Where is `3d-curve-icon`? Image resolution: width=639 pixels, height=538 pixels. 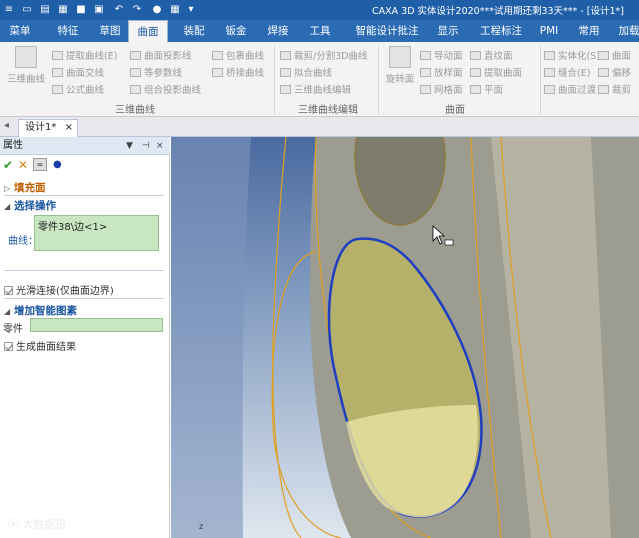
3d-curve-icon is located at coordinates (26, 57).